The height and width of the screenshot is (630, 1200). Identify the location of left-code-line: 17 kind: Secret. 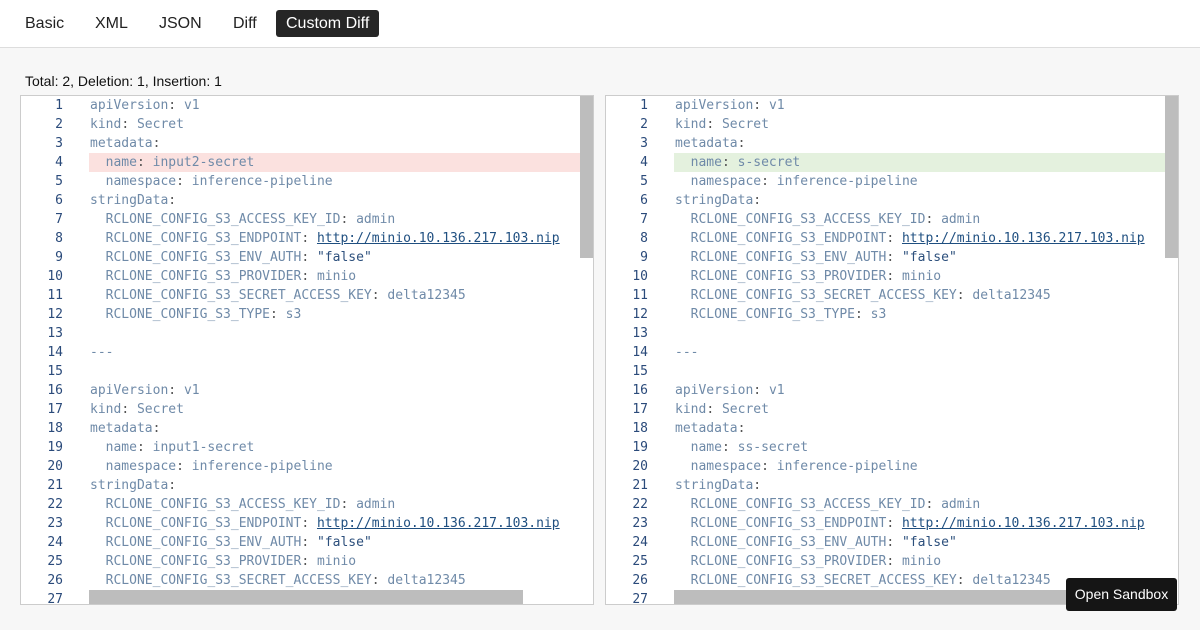
(307, 409).